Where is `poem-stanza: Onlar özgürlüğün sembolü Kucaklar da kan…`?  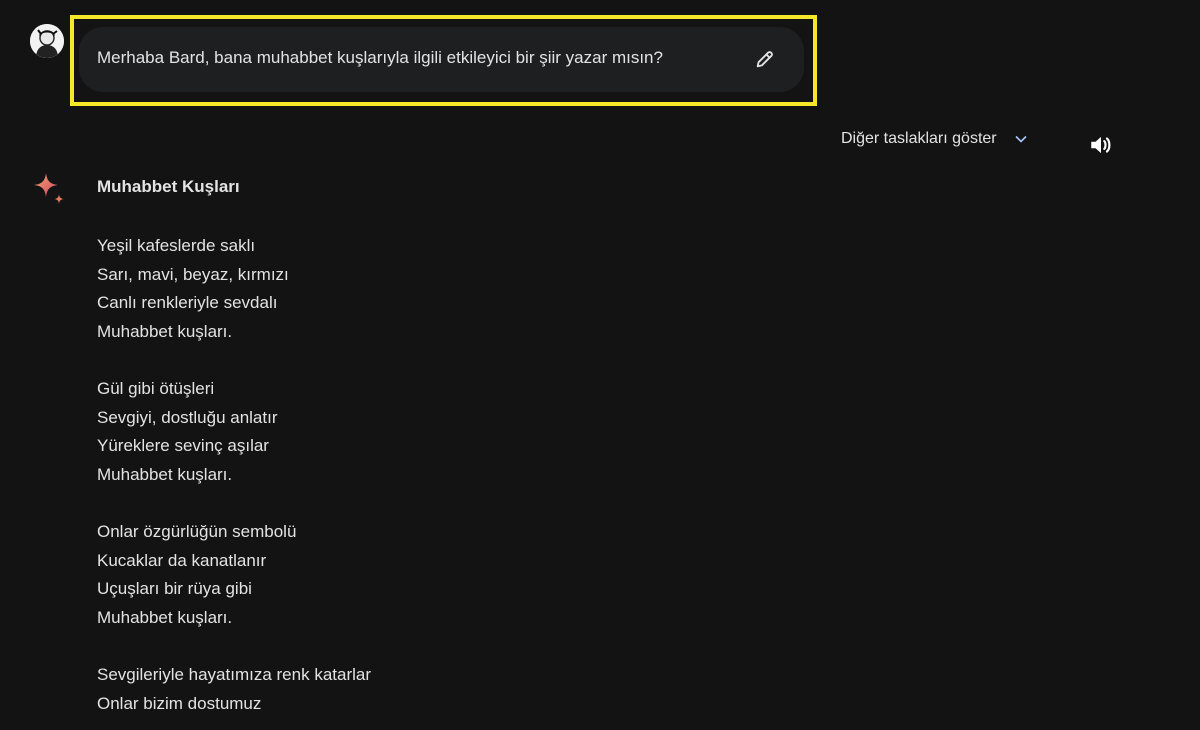
poem-stanza: Onlar özgürlüğün sembolü Kucaklar da kan… is located at coordinates (447, 575).